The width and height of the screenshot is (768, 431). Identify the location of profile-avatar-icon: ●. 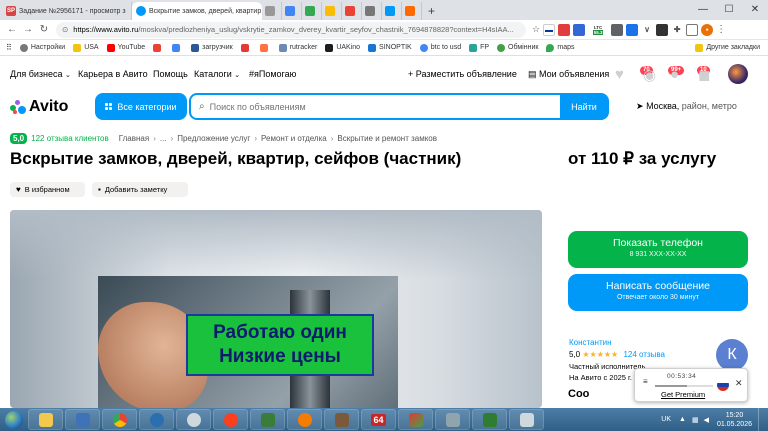
(707, 29).